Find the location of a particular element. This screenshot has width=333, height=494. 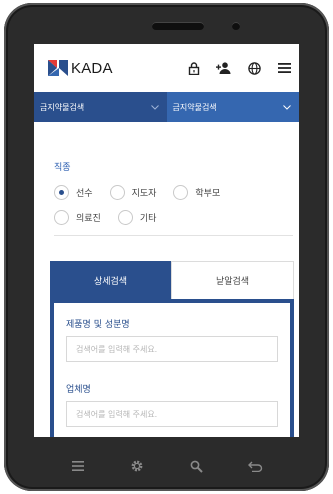

search-tabs: 상세검색 낱알검색 is located at coordinates (172, 280).